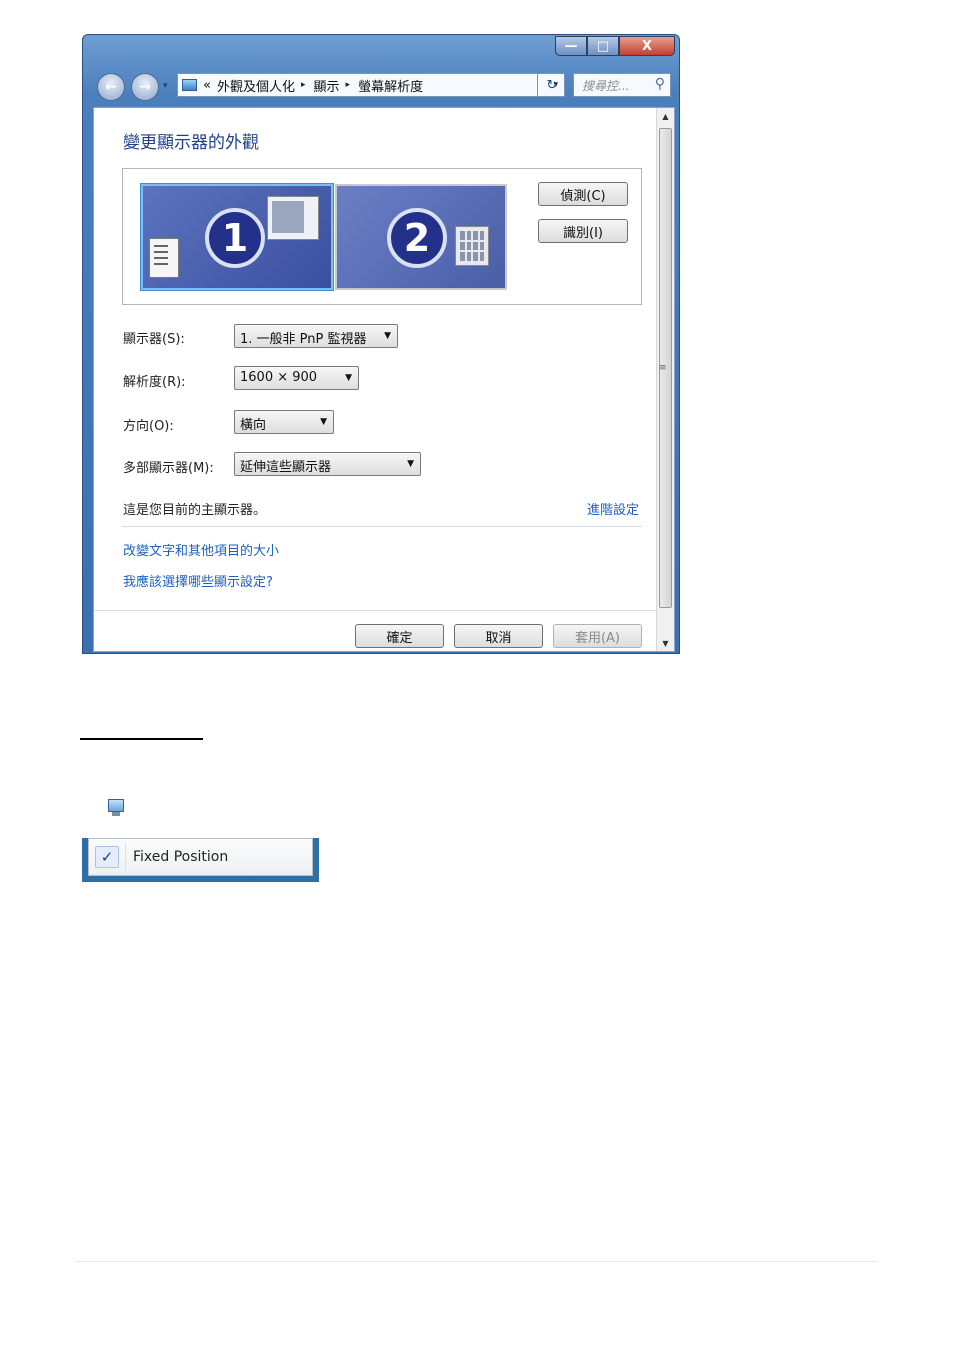 Image resolution: width=954 pixels, height=1350 pixels. What do you see at coordinates (125, 857) in the screenshot?
I see `menu-gutter-divider` at bounding box center [125, 857].